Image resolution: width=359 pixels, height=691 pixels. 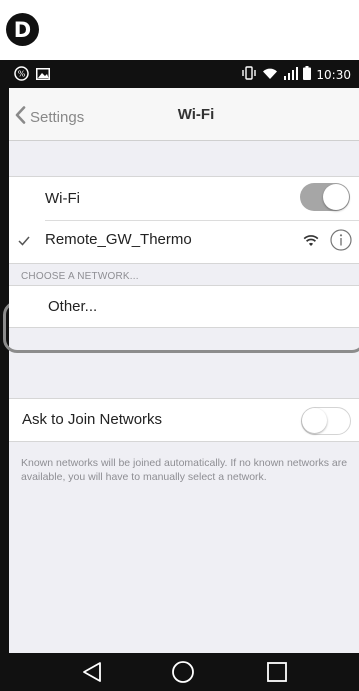 I want to click on figure-label-badge: D, so click(x=22, y=29).